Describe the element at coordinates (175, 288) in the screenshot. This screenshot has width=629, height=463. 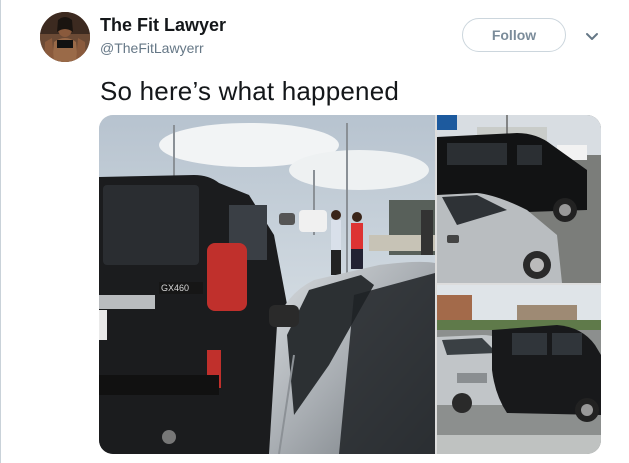
I see `vehicle-model-badge: GX460` at that location.